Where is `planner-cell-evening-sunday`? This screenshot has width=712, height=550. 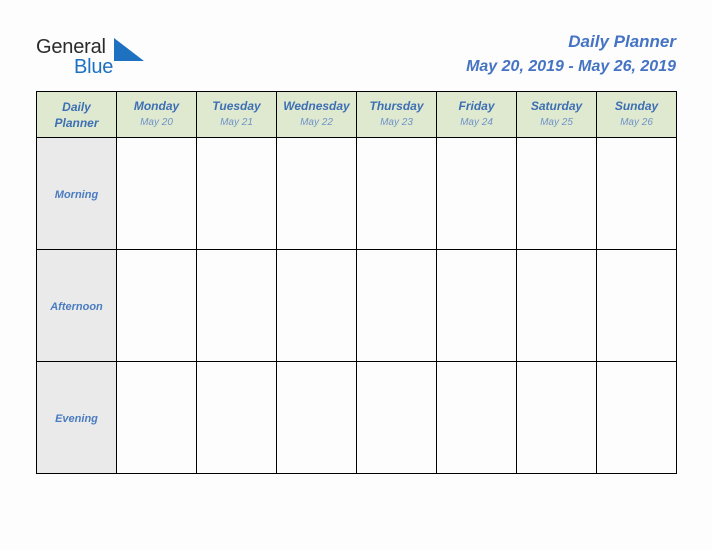
planner-cell-evening-sunday is located at coordinates (636, 417).